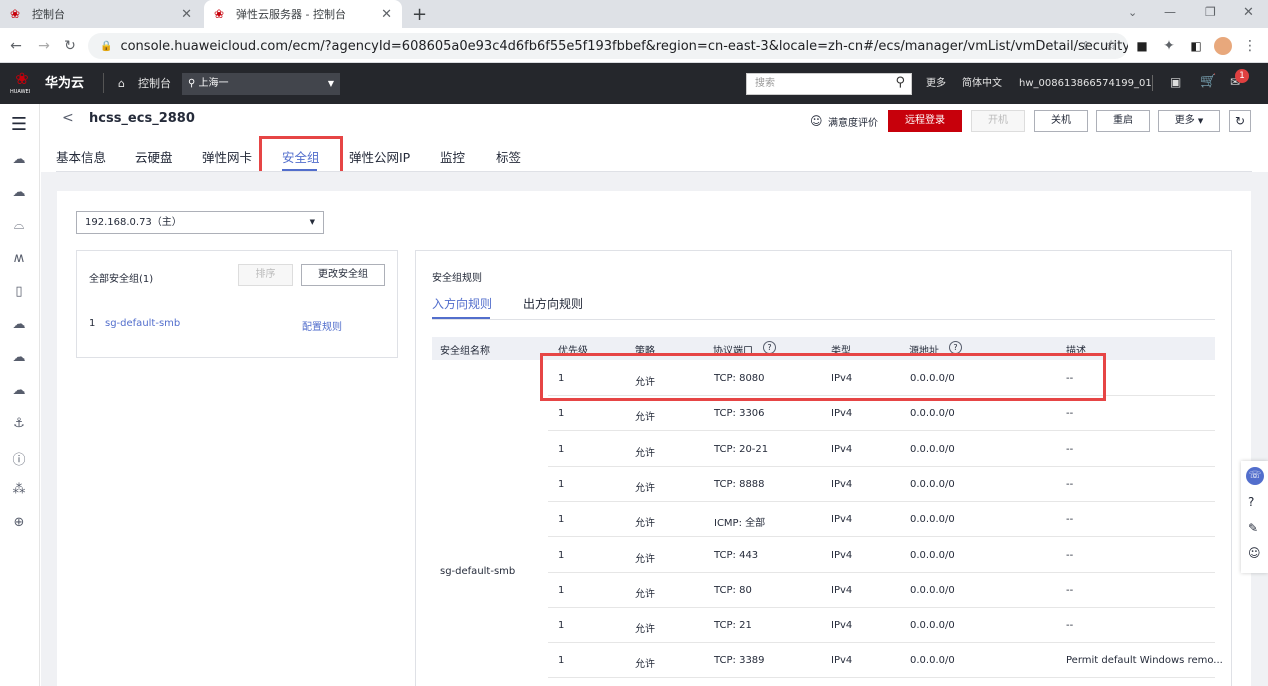 The height and width of the screenshot is (686, 1268). What do you see at coordinates (1175, 82) in the screenshot?
I see `console-icon: ▣` at bounding box center [1175, 82].